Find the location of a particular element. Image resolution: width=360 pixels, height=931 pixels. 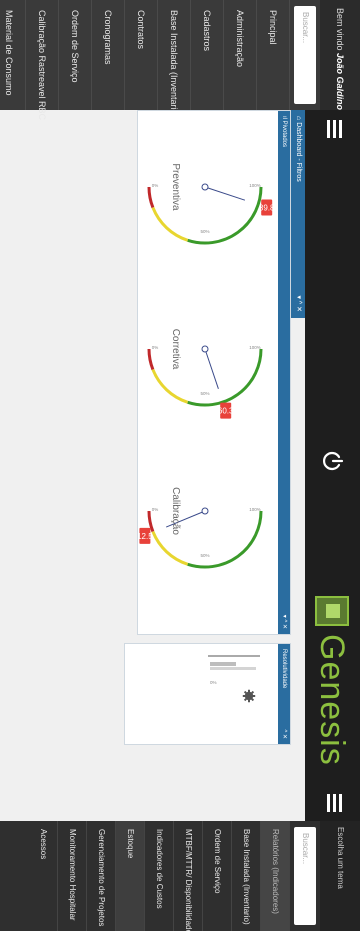

gauge-2-tick-0: 0% is located at coordinates (155, 509).